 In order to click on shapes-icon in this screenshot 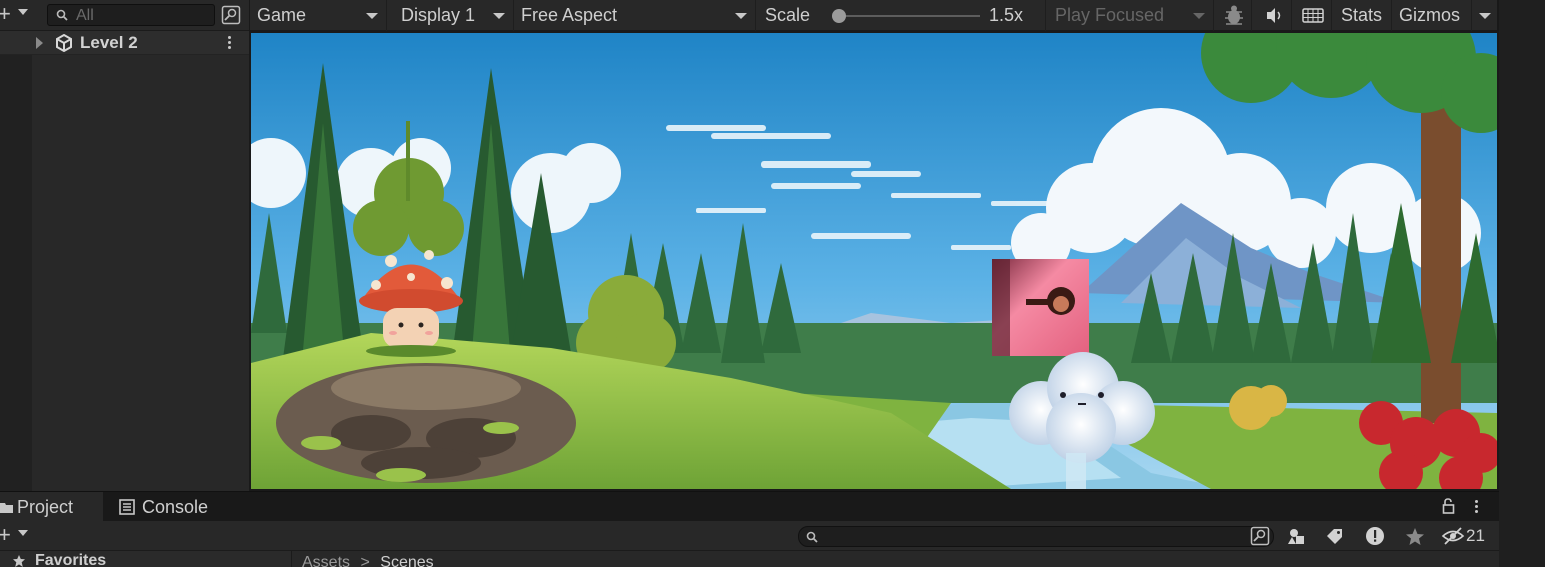, I will do `click(1296, 536)`.